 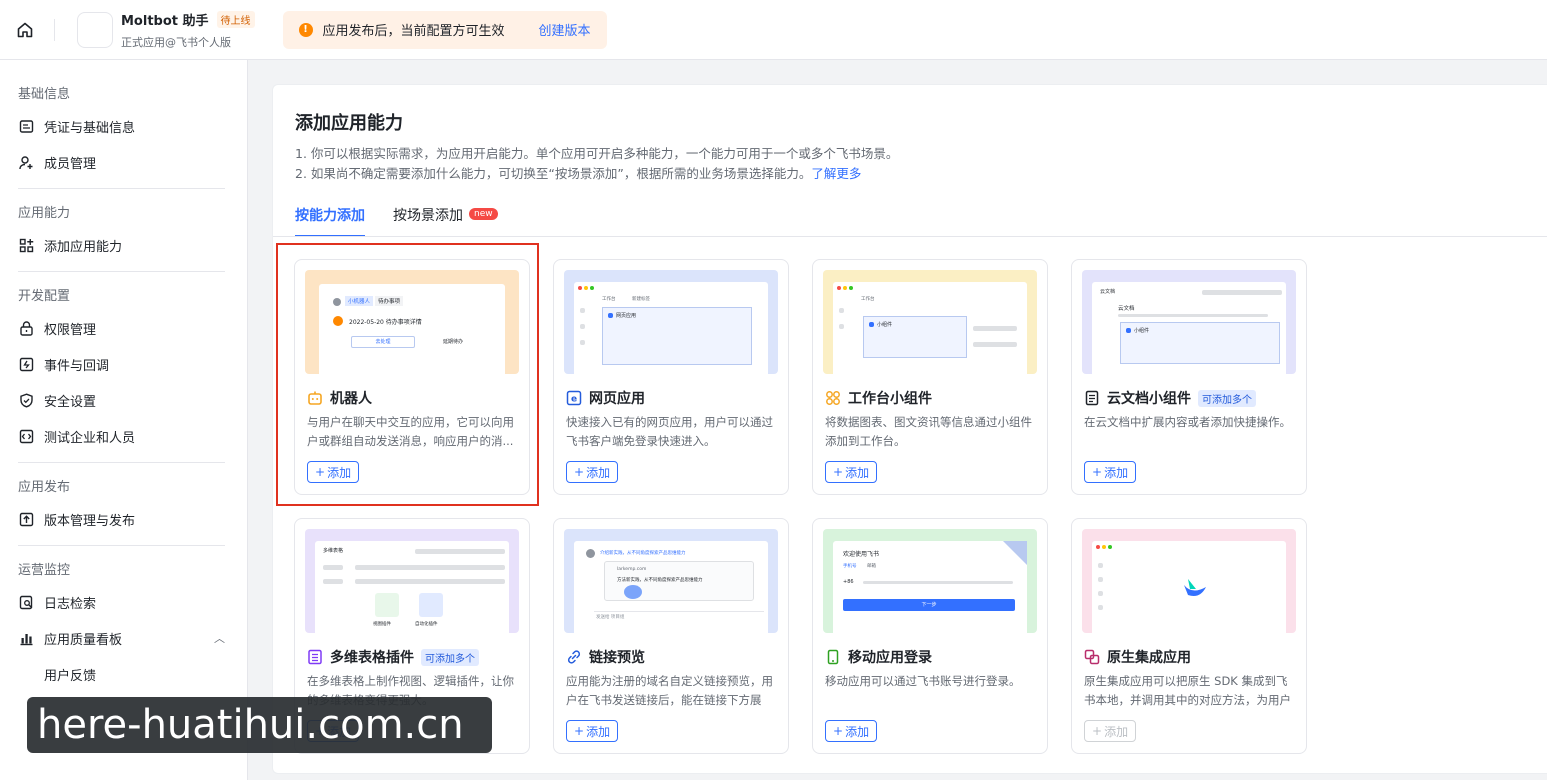 What do you see at coordinates (70, 402) in the screenshot?
I see `sidebar-item-label: 安全设置` at bounding box center [70, 402].